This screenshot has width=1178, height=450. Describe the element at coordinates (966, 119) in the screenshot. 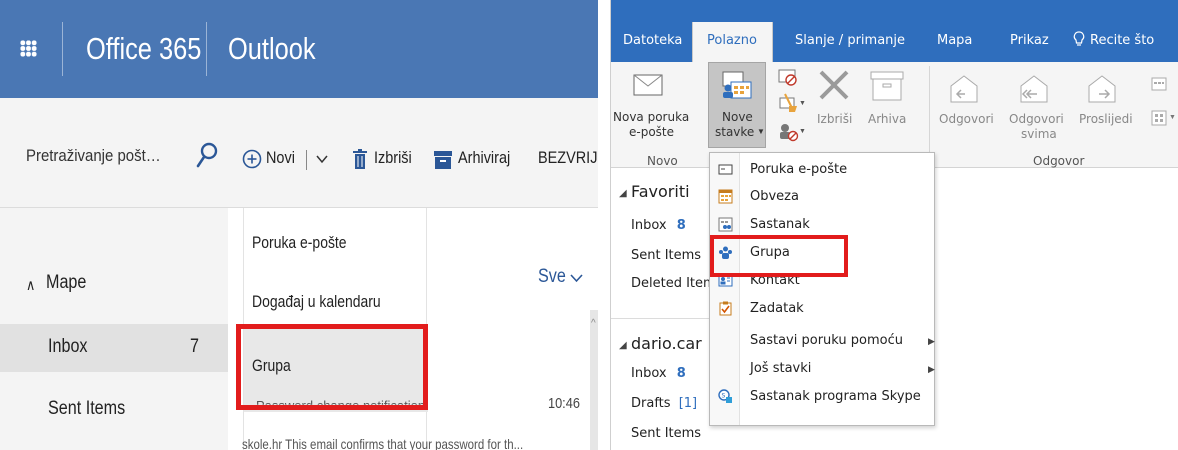

I see `reply-button: Odgovori` at that location.